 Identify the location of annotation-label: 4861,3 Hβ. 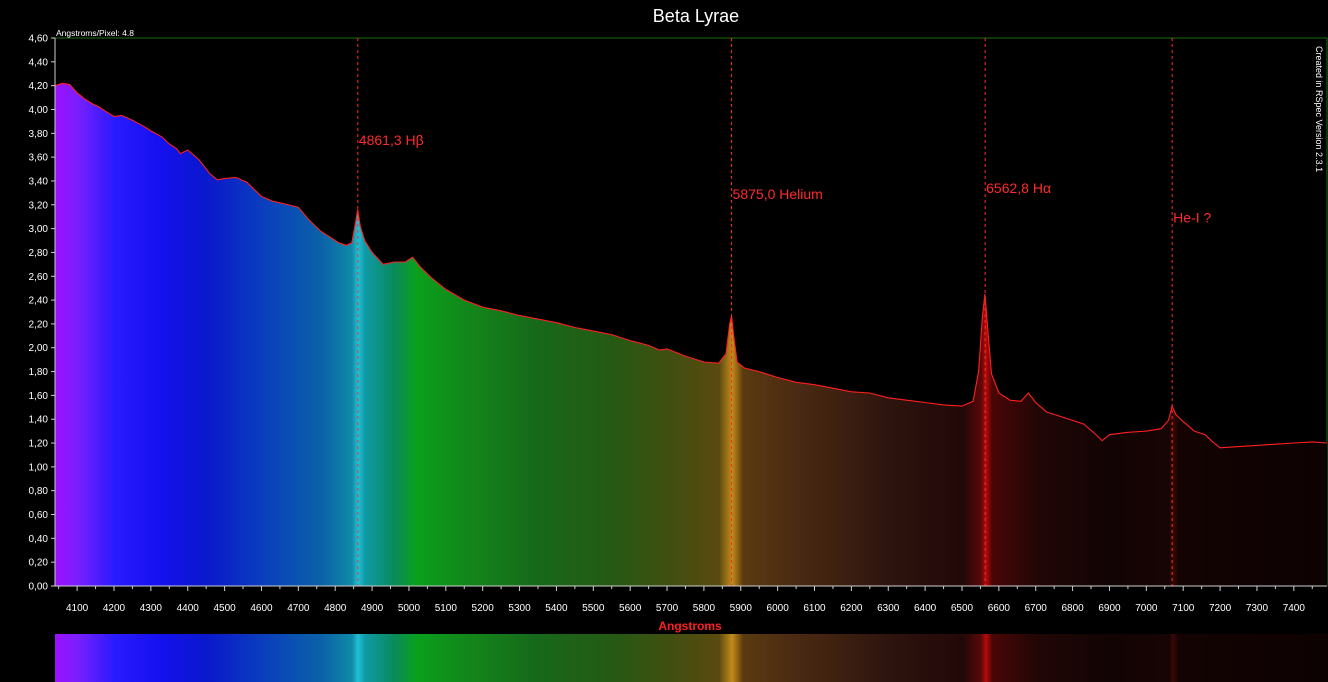
(391, 140).